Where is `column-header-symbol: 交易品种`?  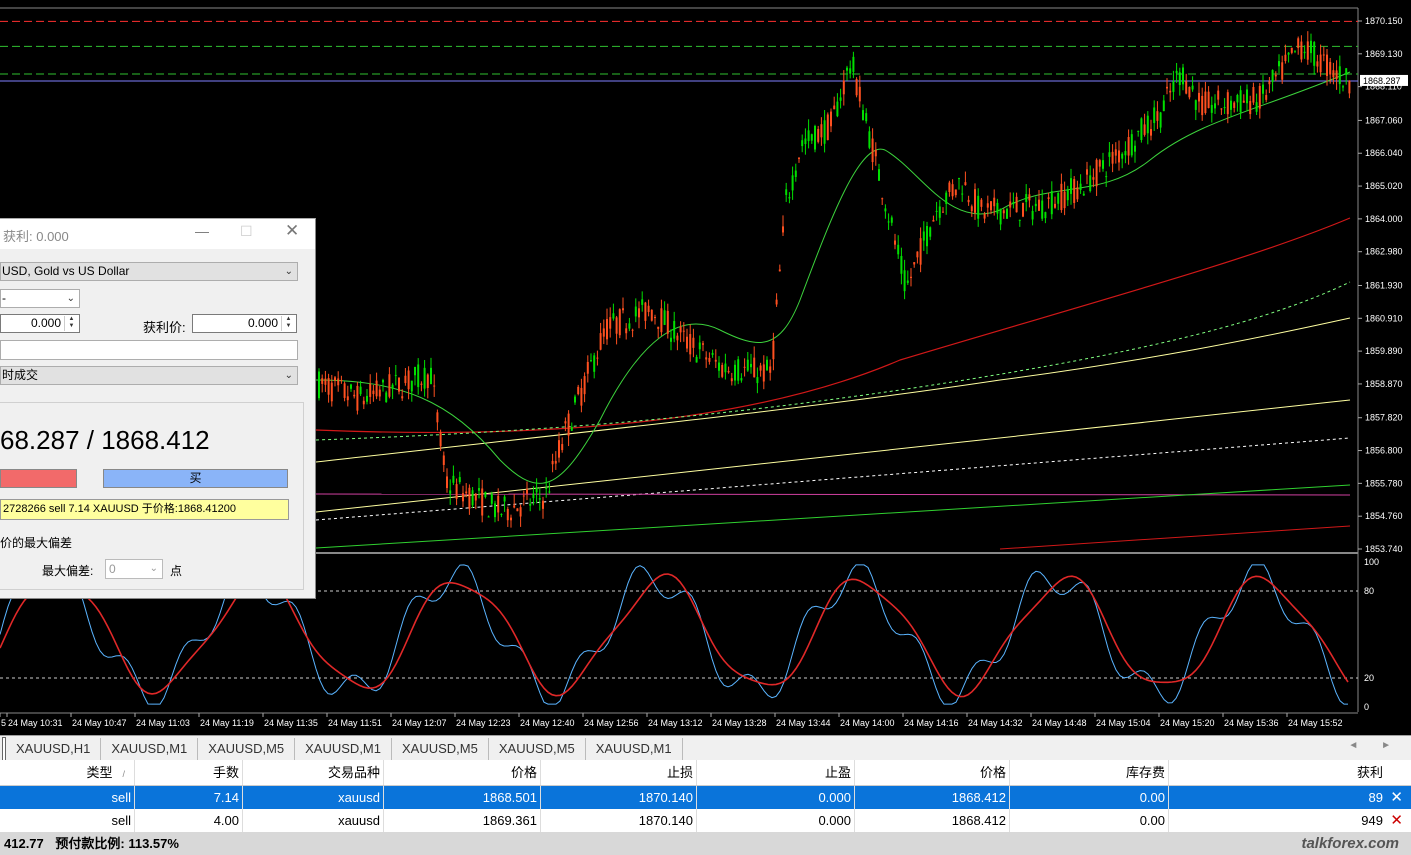 column-header-symbol: 交易品种 is located at coordinates (313, 772).